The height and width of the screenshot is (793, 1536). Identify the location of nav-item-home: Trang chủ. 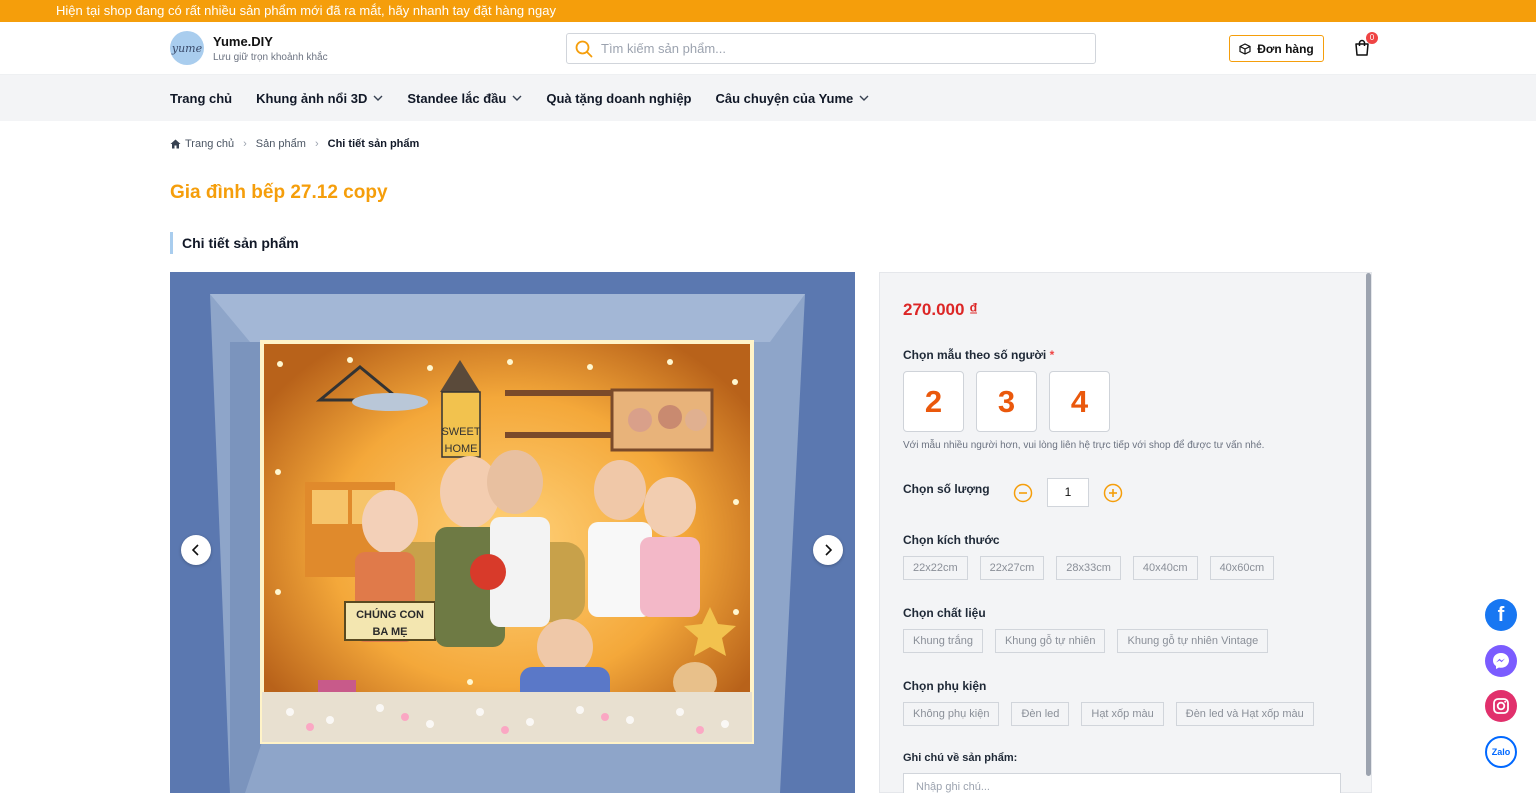
(201, 98).